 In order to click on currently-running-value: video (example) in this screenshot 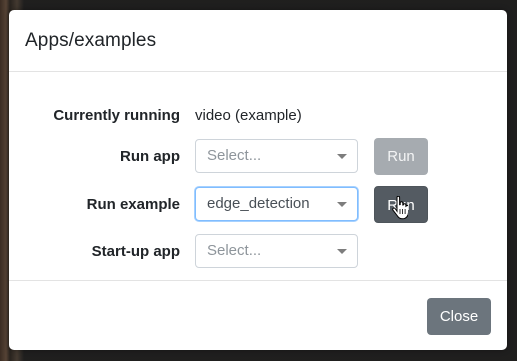, I will do `click(248, 115)`.